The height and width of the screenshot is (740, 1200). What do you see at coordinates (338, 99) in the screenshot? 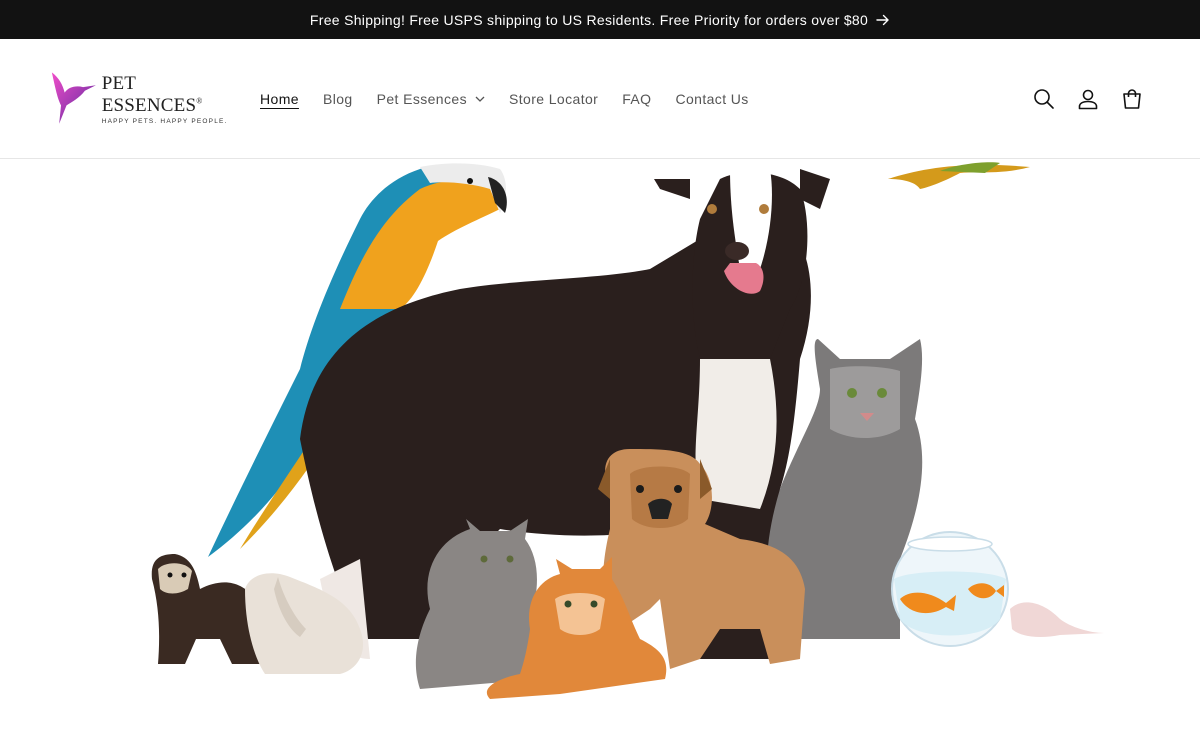
I see `nav-item-blog: Blog` at bounding box center [338, 99].